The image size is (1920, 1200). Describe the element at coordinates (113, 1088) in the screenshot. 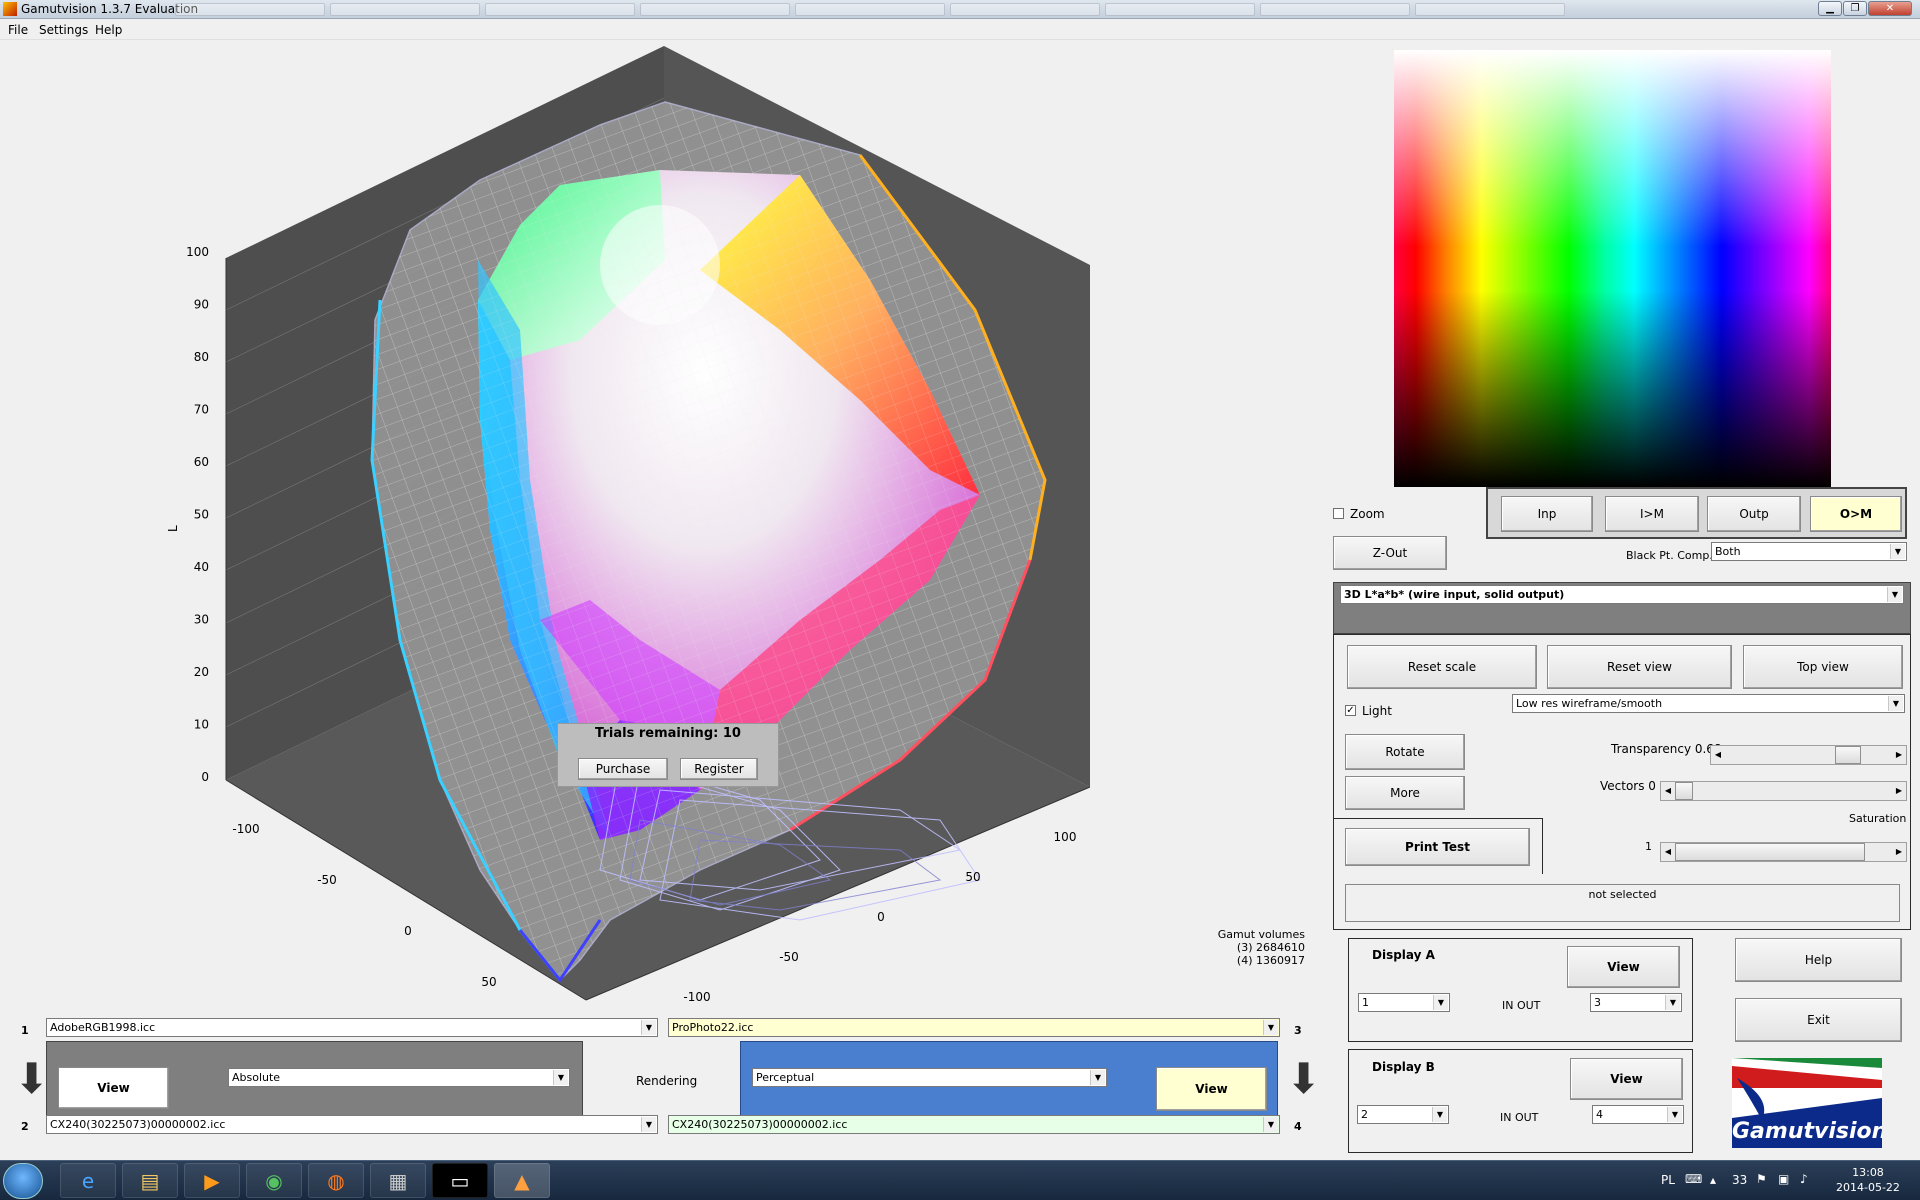

I see `input-view-button: View` at that location.